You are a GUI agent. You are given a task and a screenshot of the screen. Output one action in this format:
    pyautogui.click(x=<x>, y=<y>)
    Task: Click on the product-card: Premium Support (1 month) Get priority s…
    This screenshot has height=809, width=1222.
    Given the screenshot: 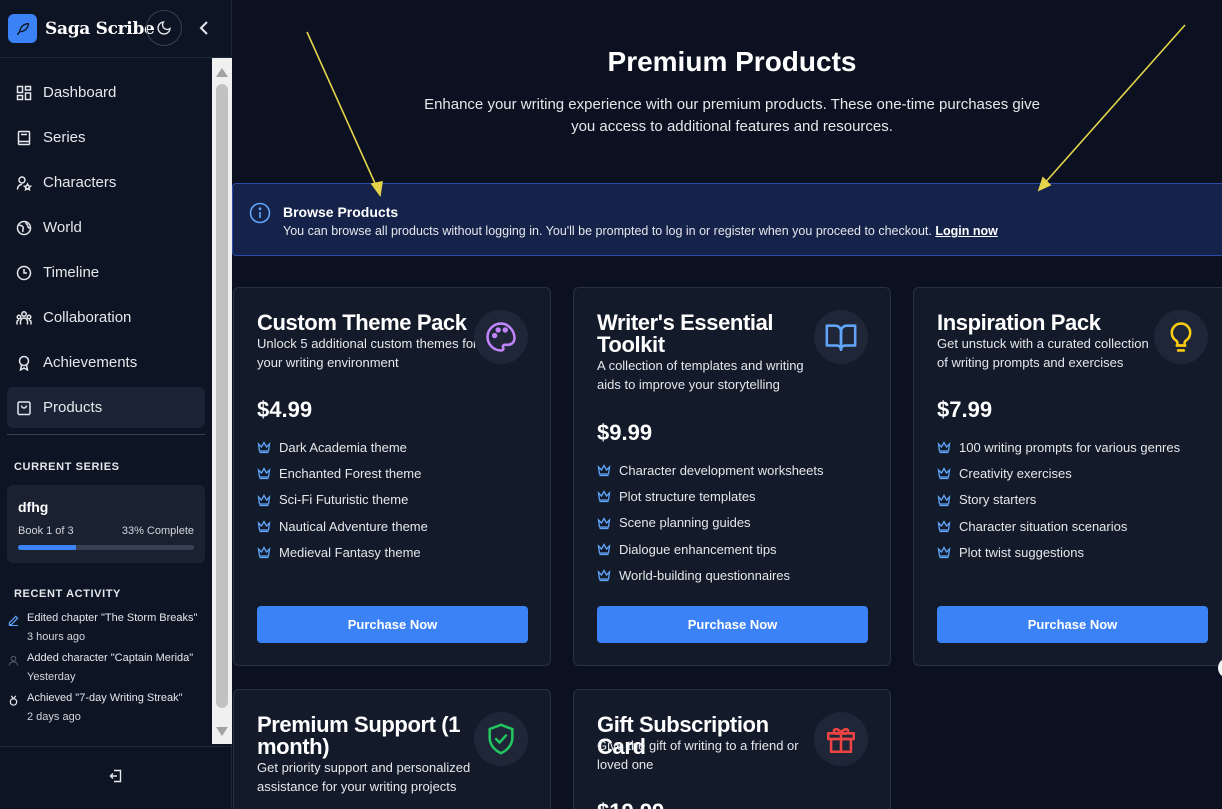 What is the action you would take?
    pyautogui.click(x=392, y=749)
    